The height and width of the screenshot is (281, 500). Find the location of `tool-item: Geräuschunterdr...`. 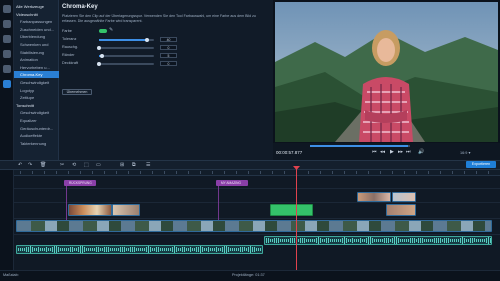

tool-item: Geräuschunterdr... is located at coordinates (36, 128).